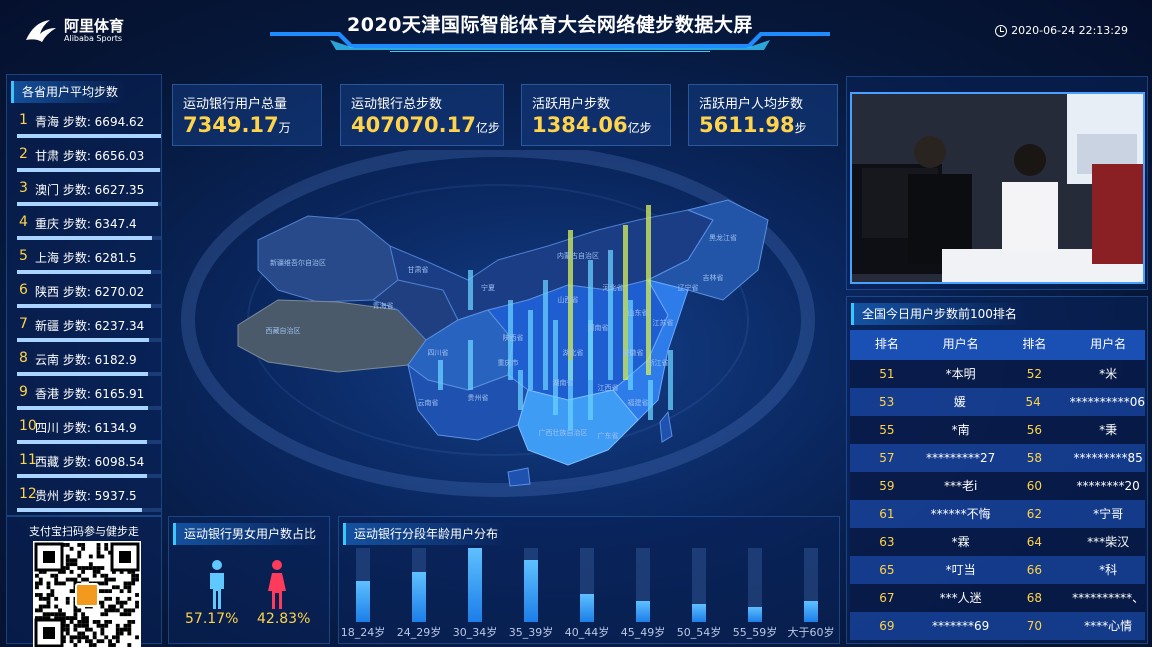  Describe the element at coordinates (1108, 626) in the screenshot. I see `ranking-username: ****心情` at that location.